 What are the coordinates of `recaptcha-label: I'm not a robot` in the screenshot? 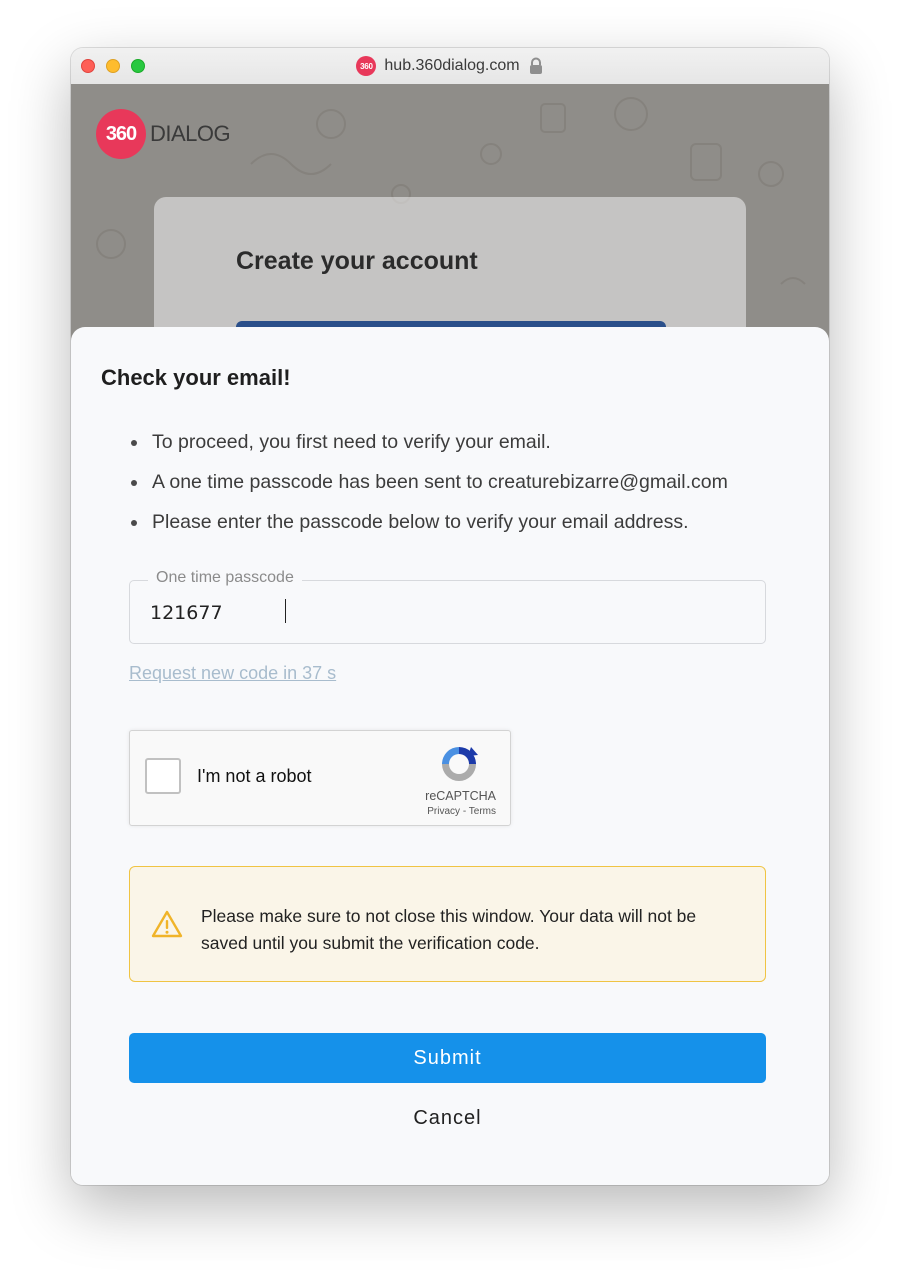 It's located at (254, 776).